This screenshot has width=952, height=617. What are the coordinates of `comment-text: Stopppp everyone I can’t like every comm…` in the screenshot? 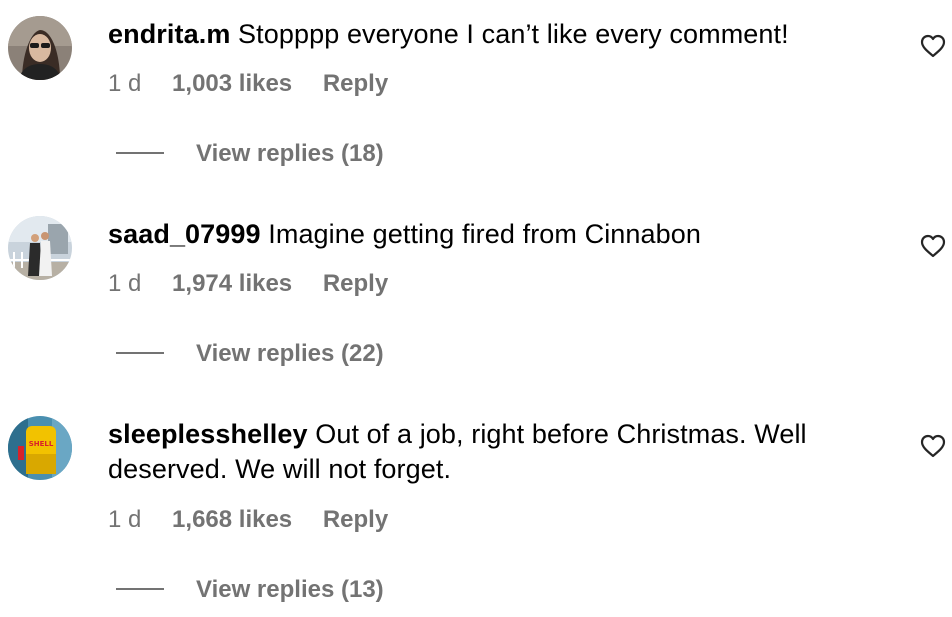 It's located at (513, 34).